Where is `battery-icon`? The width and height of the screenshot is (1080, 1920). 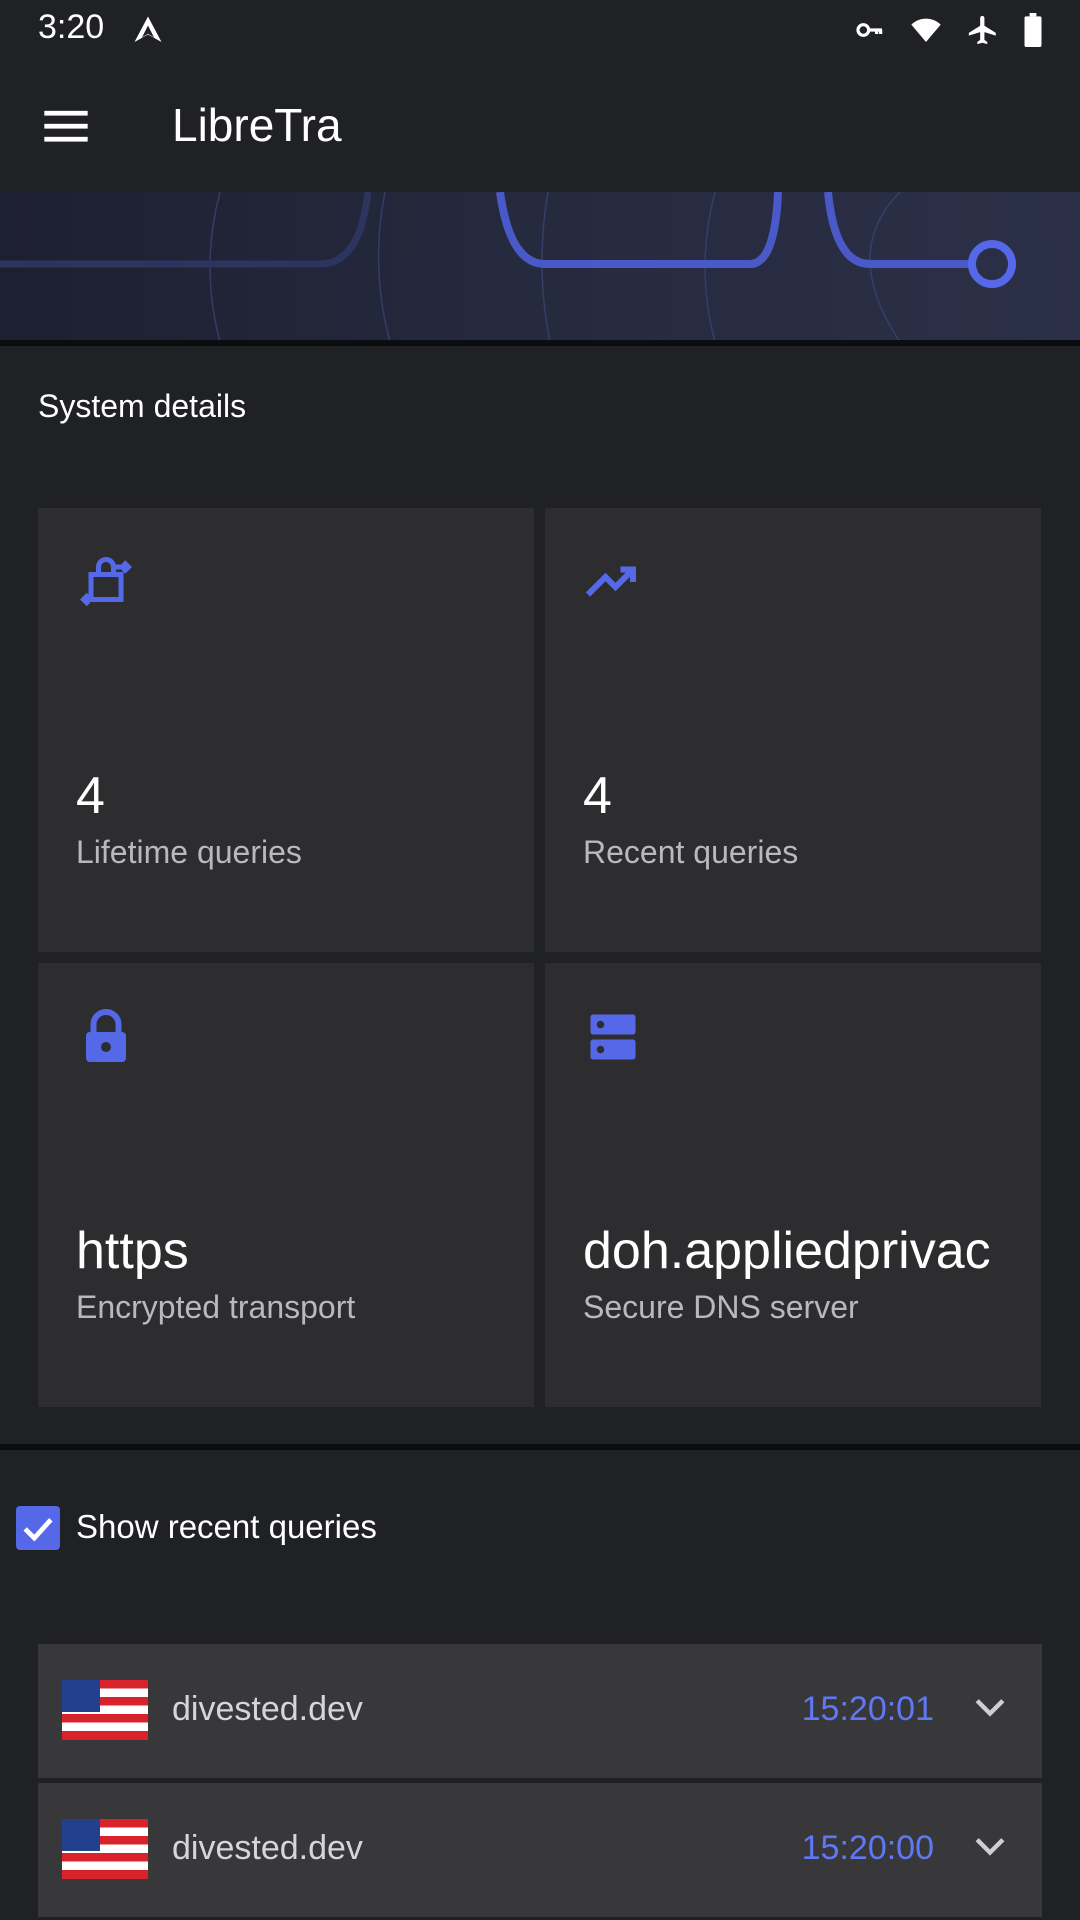 battery-icon is located at coordinates (1033, 30).